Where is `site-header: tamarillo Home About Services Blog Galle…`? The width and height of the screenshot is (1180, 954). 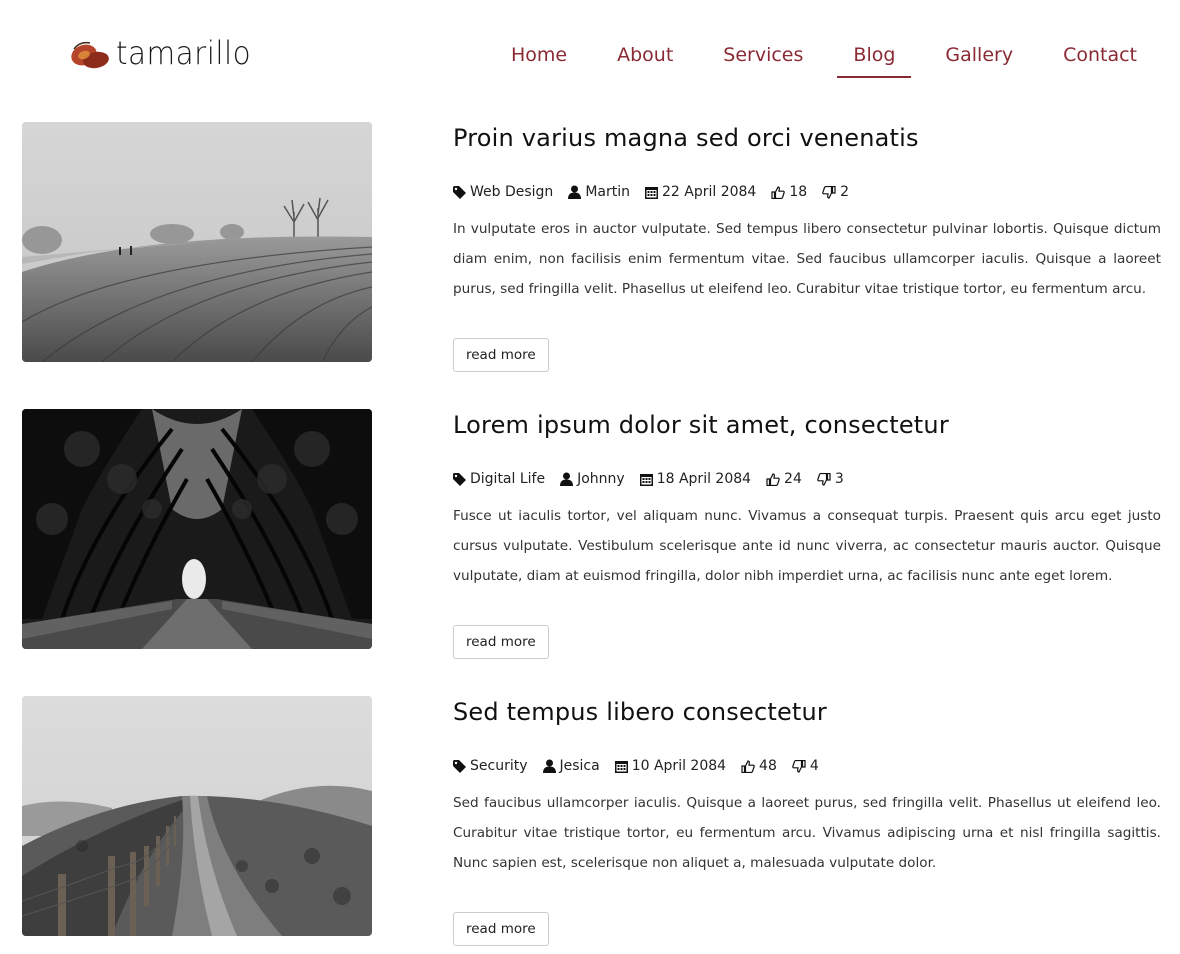 site-header: tamarillo Home About Services Blog Galle… is located at coordinates (590, 50).